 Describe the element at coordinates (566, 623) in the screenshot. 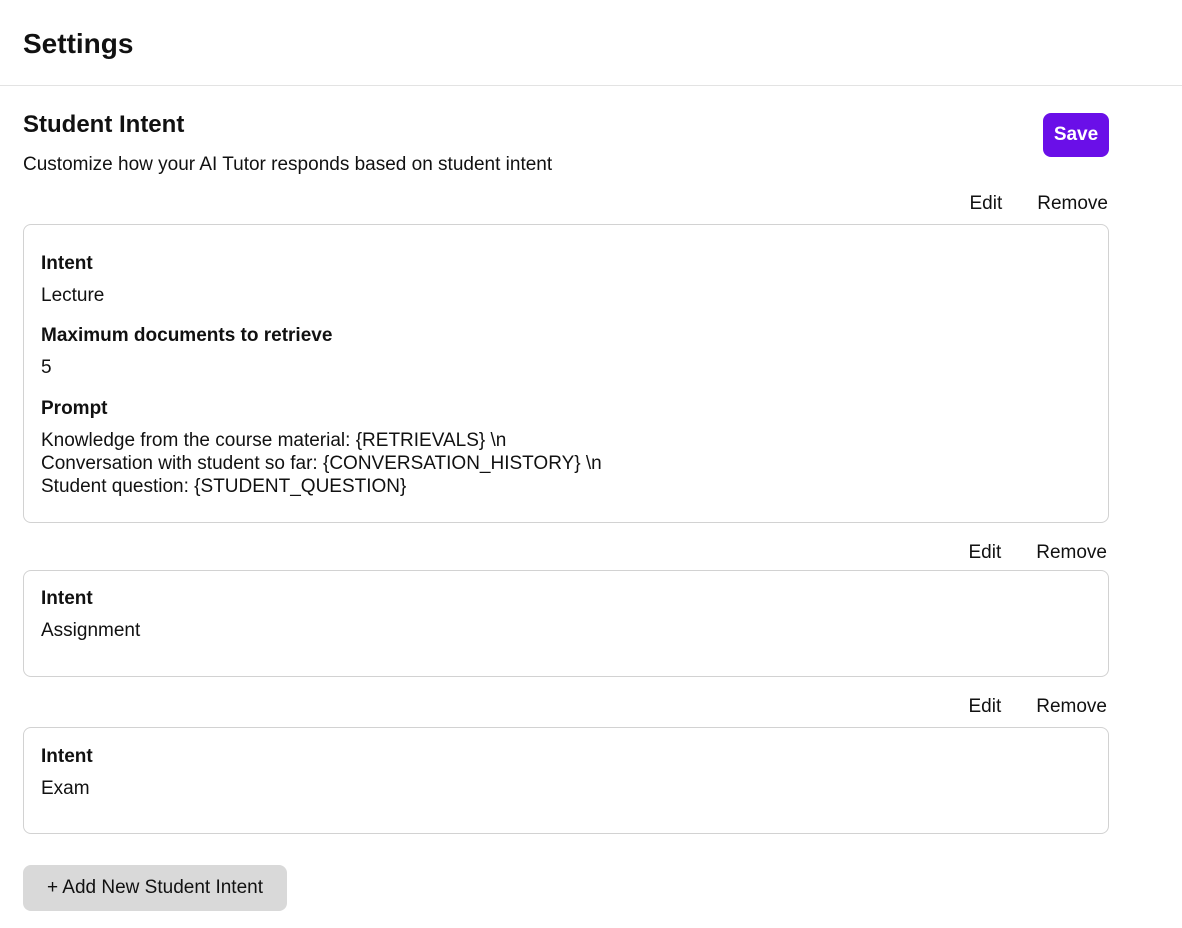

I see `intent-card: Intent Assignment` at that location.